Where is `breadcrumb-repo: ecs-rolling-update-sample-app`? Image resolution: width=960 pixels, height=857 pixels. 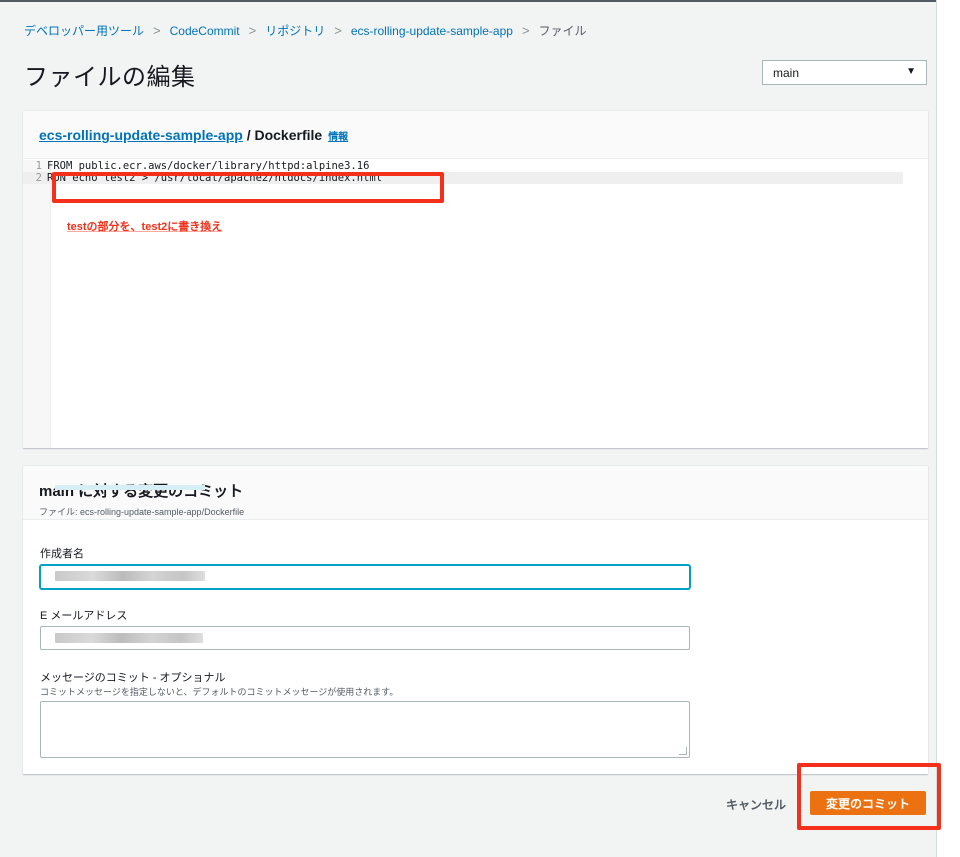
breadcrumb-repo: ecs-rolling-update-sample-app is located at coordinates (432, 31).